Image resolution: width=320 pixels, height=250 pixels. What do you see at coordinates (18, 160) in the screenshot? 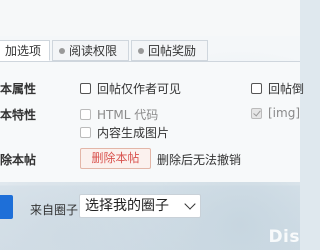
I see `delete-post-label: 除本帖` at bounding box center [18, 160].